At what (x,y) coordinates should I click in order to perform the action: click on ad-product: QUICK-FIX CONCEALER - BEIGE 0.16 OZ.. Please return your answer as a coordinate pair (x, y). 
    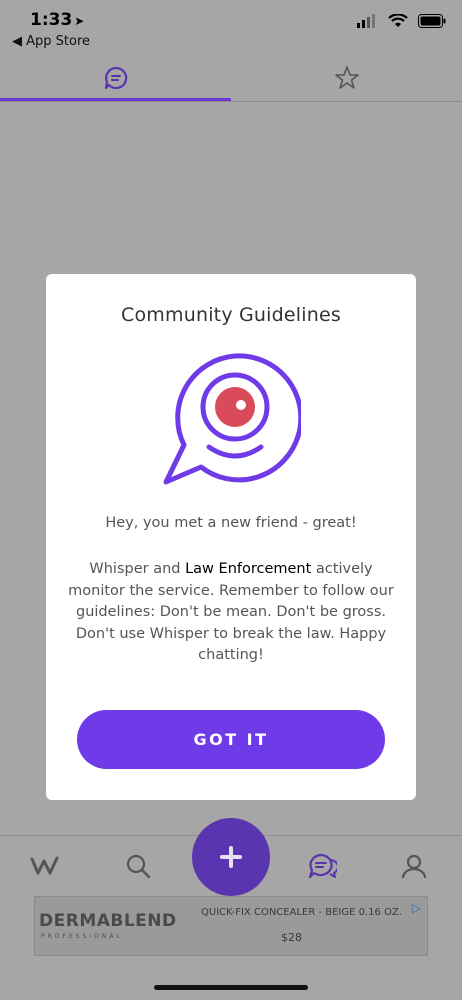
    Looking at the image, I should click on (301, 912).